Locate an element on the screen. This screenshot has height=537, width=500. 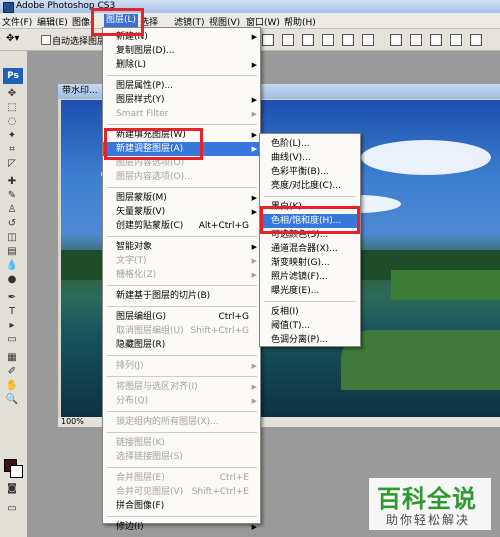
magic-wand-icon: ✦ is located at coordinates (12, 136).